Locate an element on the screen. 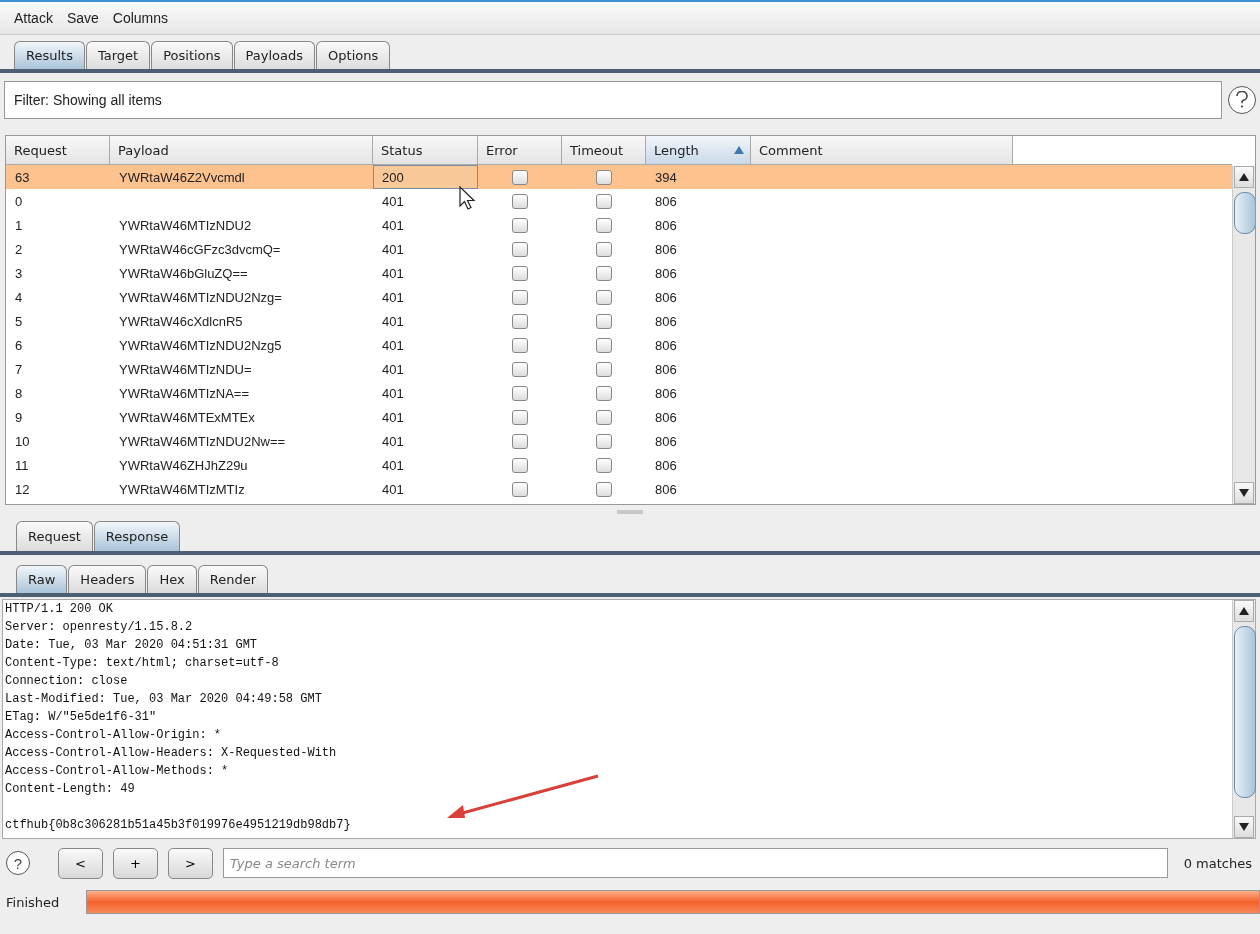 The height and width of the screenshot is (934, 1260). table-cell: 10 is located at coordinates (22, 441).